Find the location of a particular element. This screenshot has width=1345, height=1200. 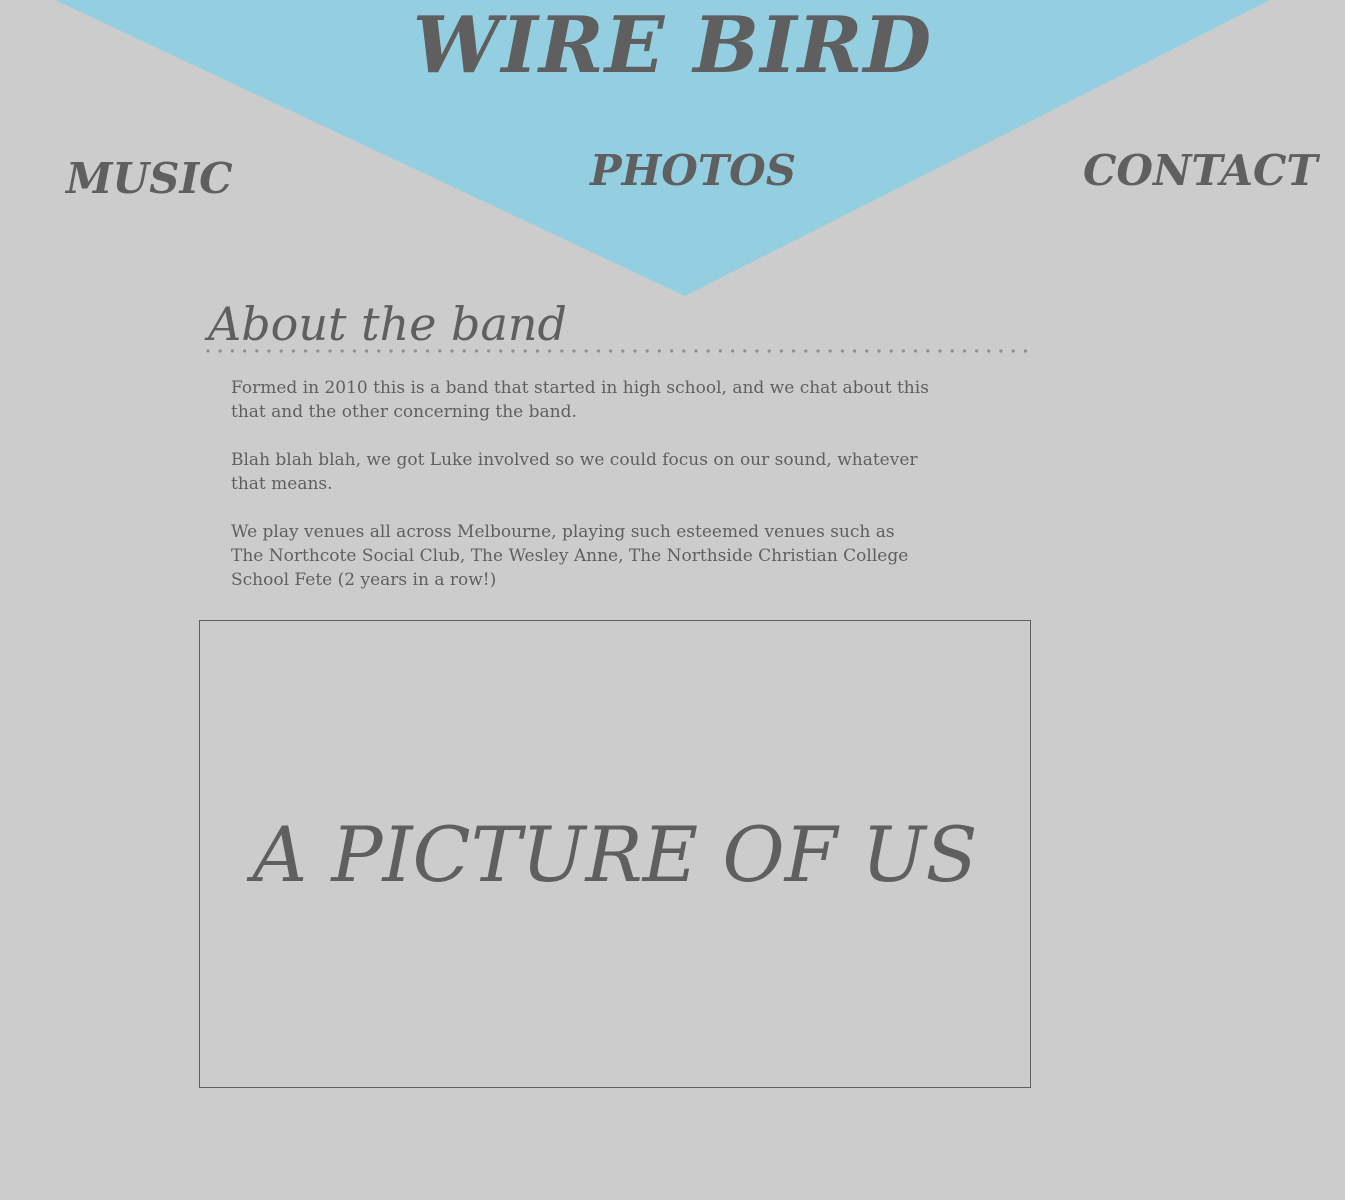

site-title: WIRE BIRD is located at coordinates (672, 45).